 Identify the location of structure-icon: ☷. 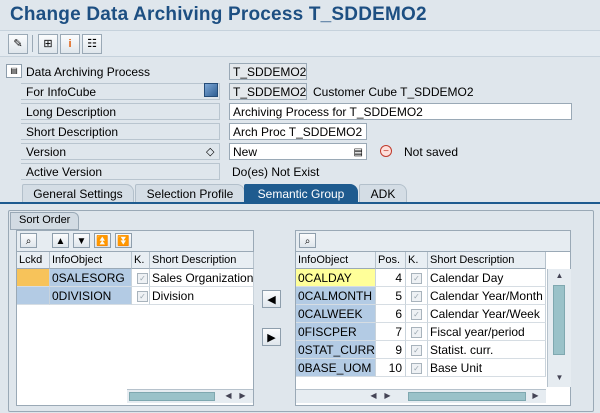
(92, 44).